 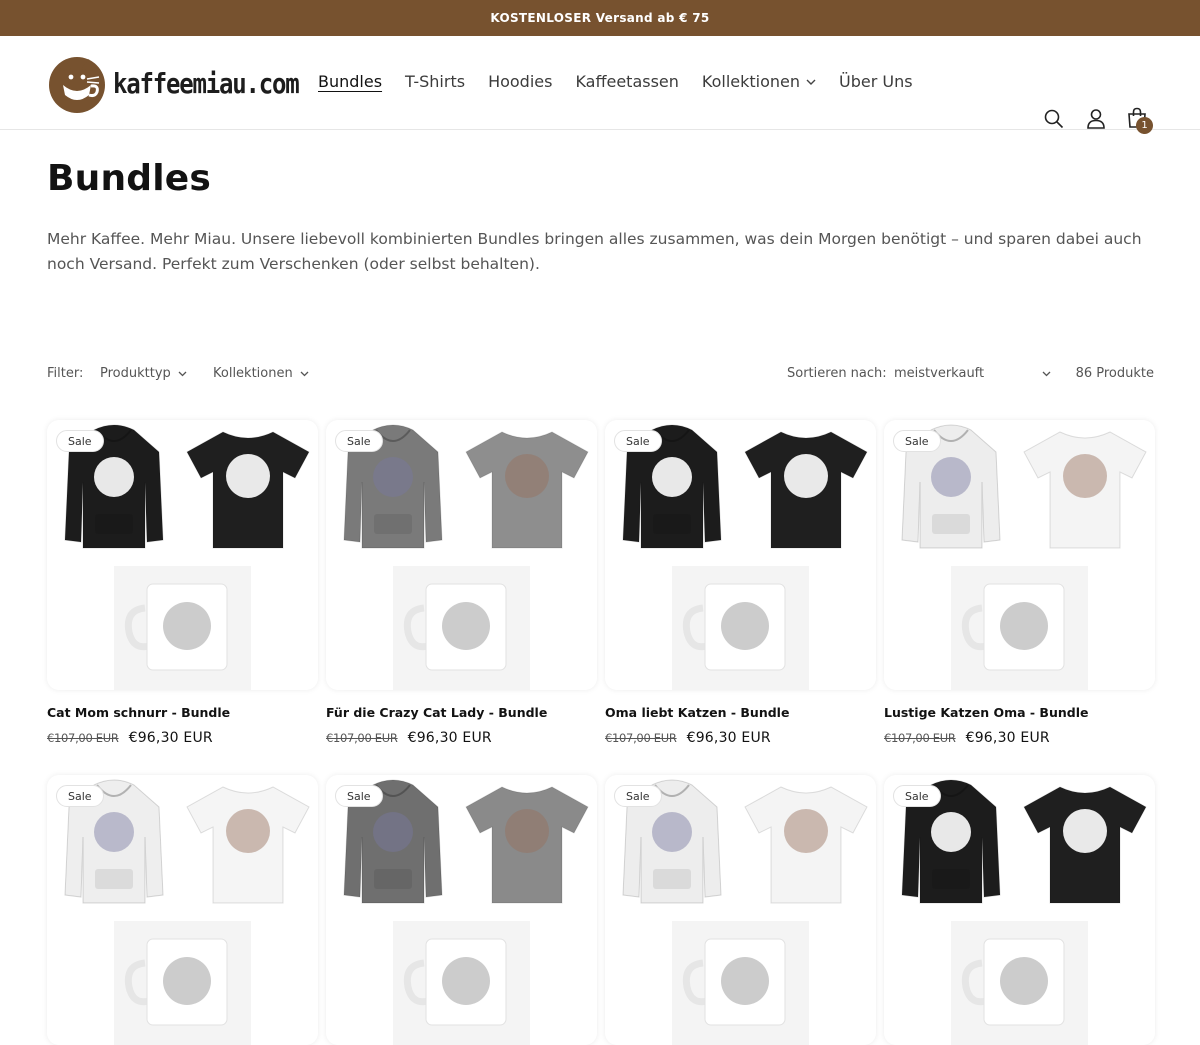 I want to click on product-count: 86 Produkte, so click(x=1114, y=373).